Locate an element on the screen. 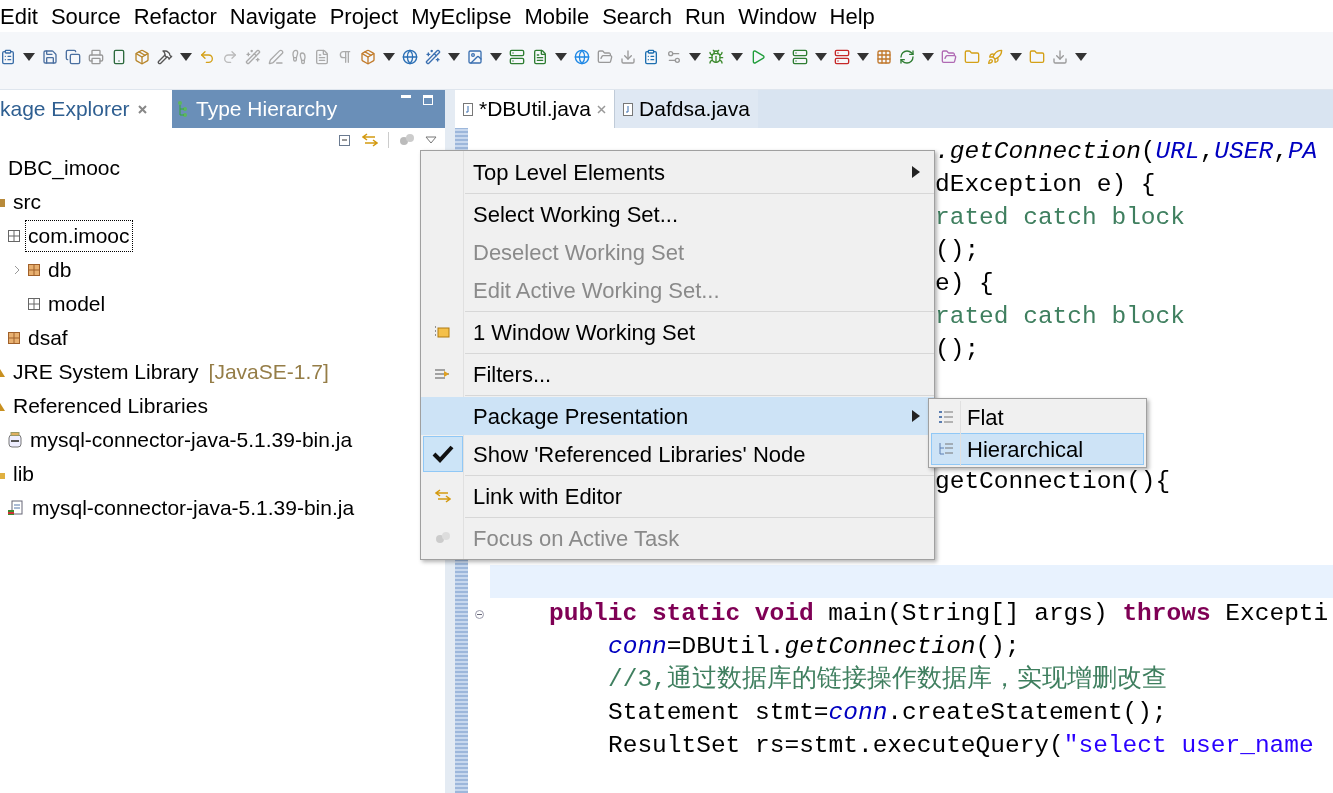 The image size is (1333, 793). bug-icon is located at coordinates (716, 56).